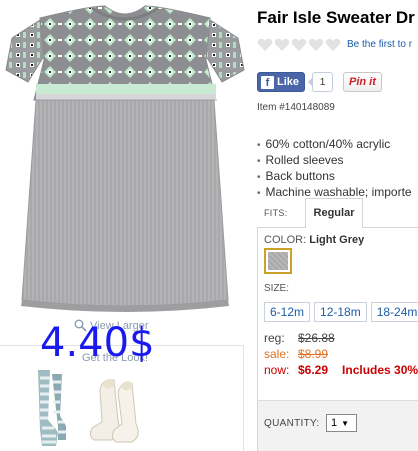 The image size is (418, 451). I want to click on sale-price: $8.99, so click(313, 354).